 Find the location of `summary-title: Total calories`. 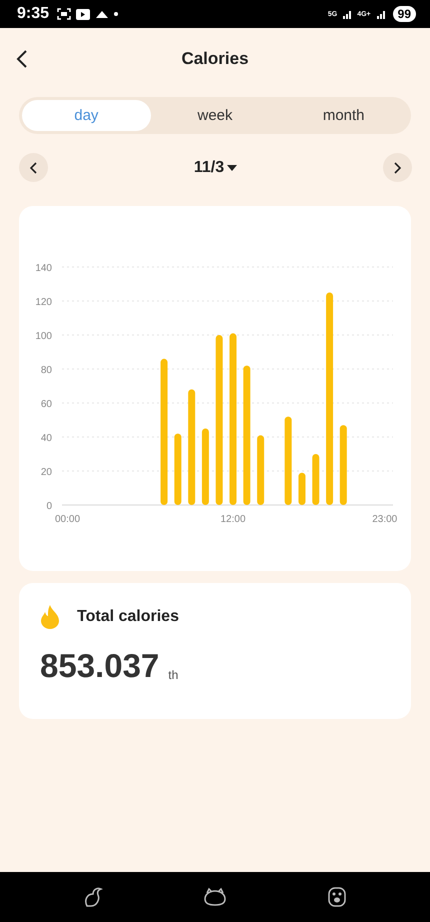

summary-title: Total calories is located at coordinates (128, 617).